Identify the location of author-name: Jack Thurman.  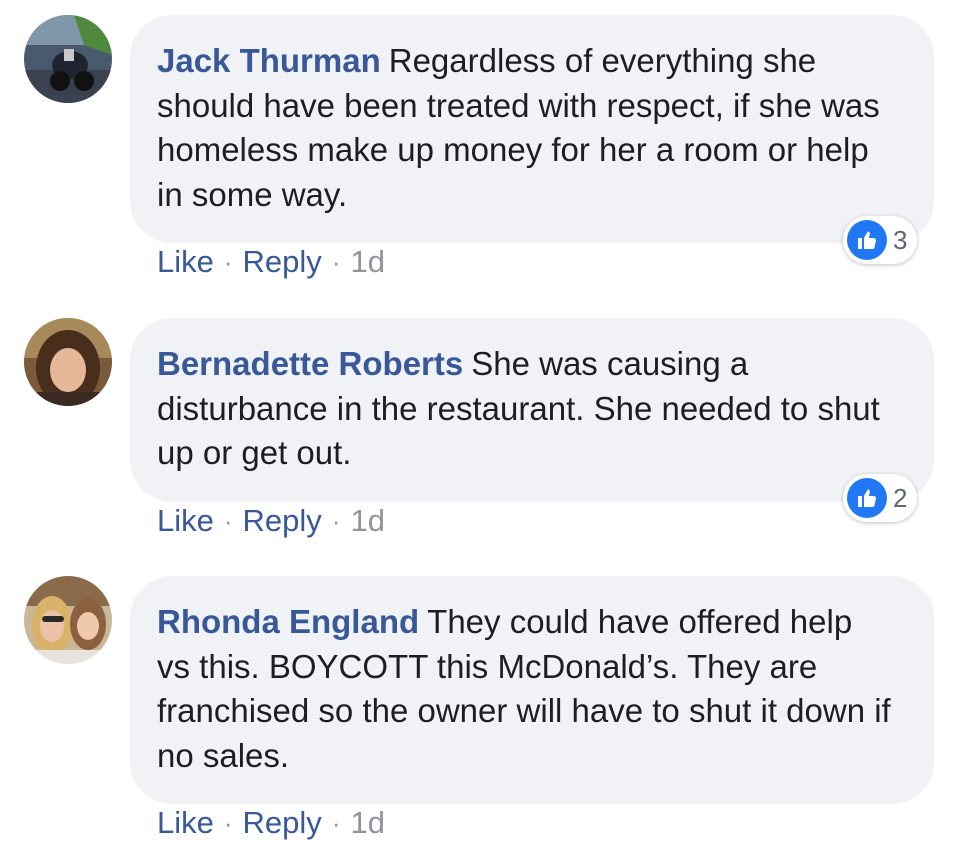
(269, 60).